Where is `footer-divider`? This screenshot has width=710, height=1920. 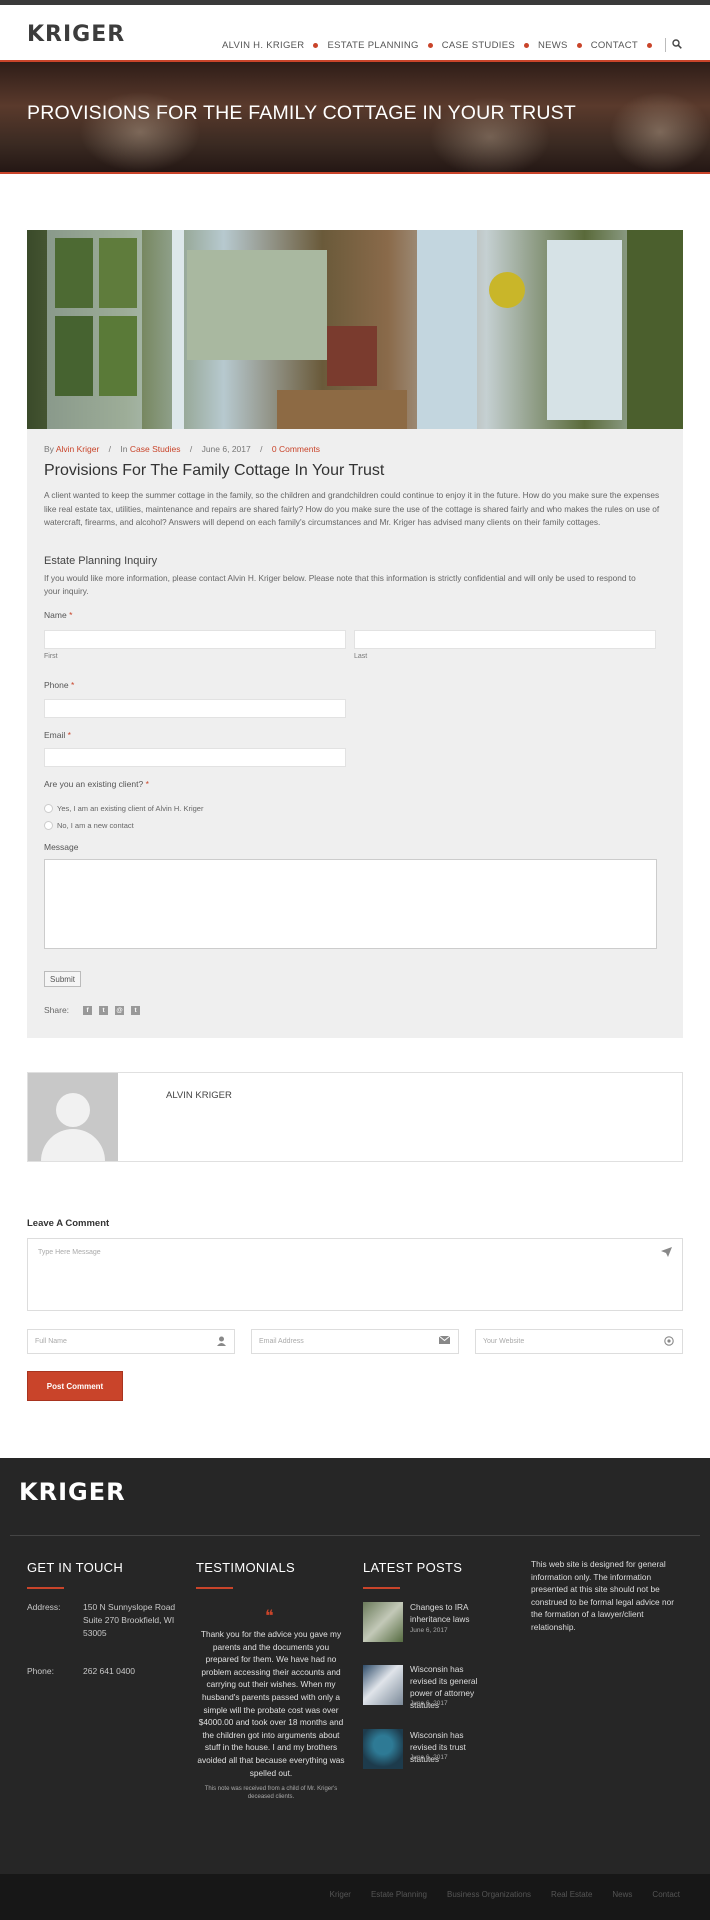
footer-divider is located at coordinates (355, 1535).